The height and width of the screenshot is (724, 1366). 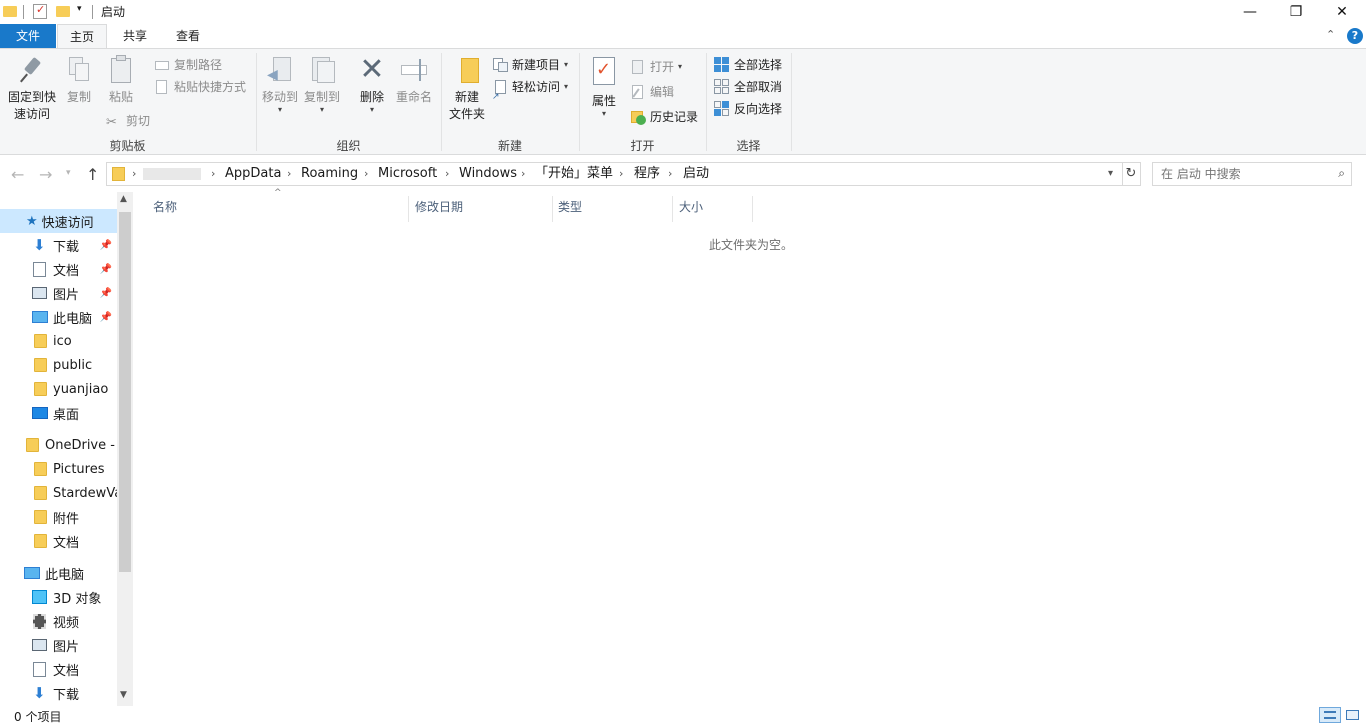 I want to click on rename-button: 重命名, so click(x=414, y=80).